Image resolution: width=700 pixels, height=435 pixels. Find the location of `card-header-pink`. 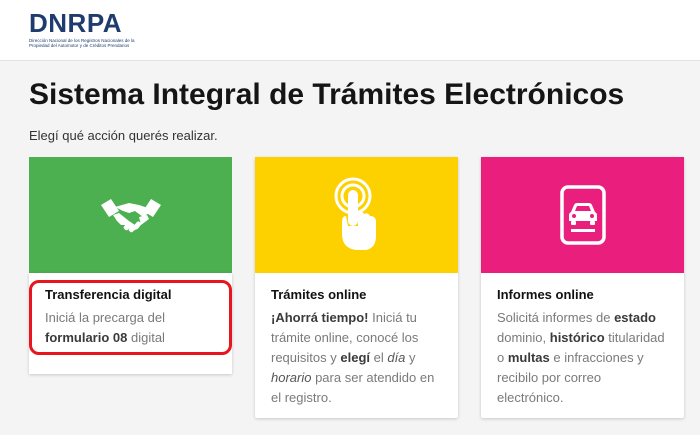

card-header-pink is located at coordinates (582, 215).